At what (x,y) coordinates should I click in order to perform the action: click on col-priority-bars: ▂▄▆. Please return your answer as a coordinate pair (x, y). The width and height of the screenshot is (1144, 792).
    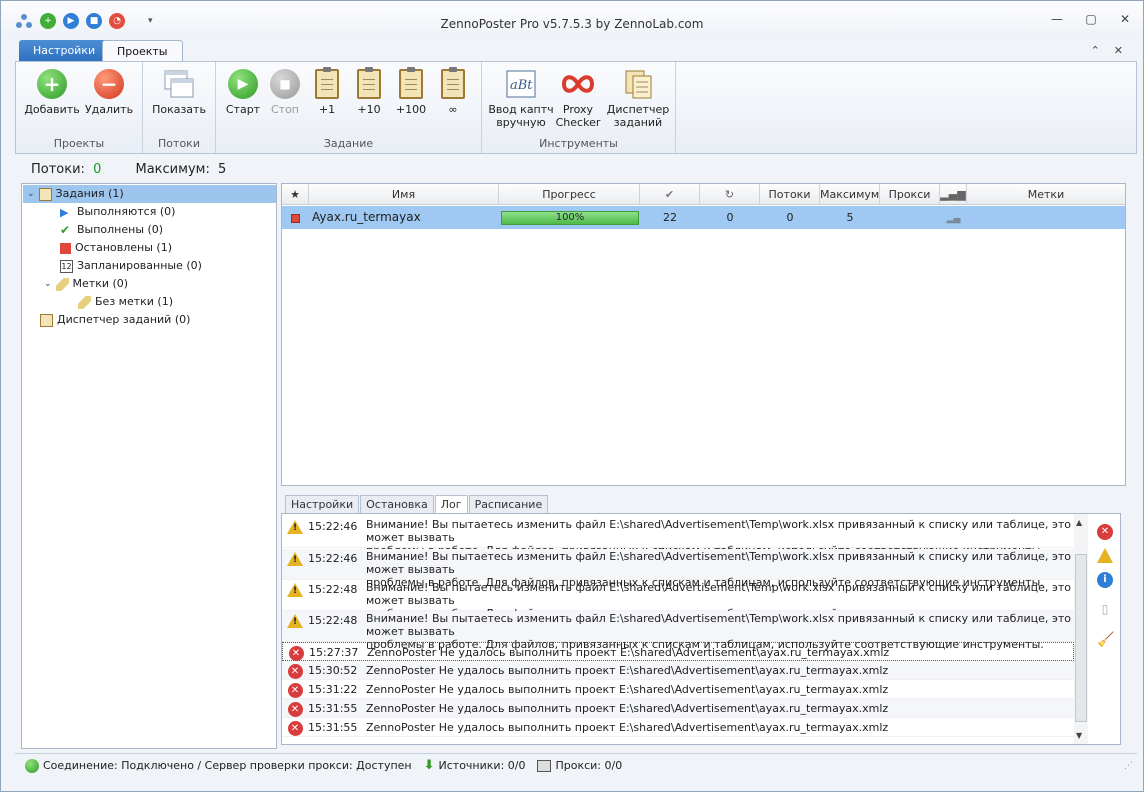
    Looking at the image, I should click on (953, 194).